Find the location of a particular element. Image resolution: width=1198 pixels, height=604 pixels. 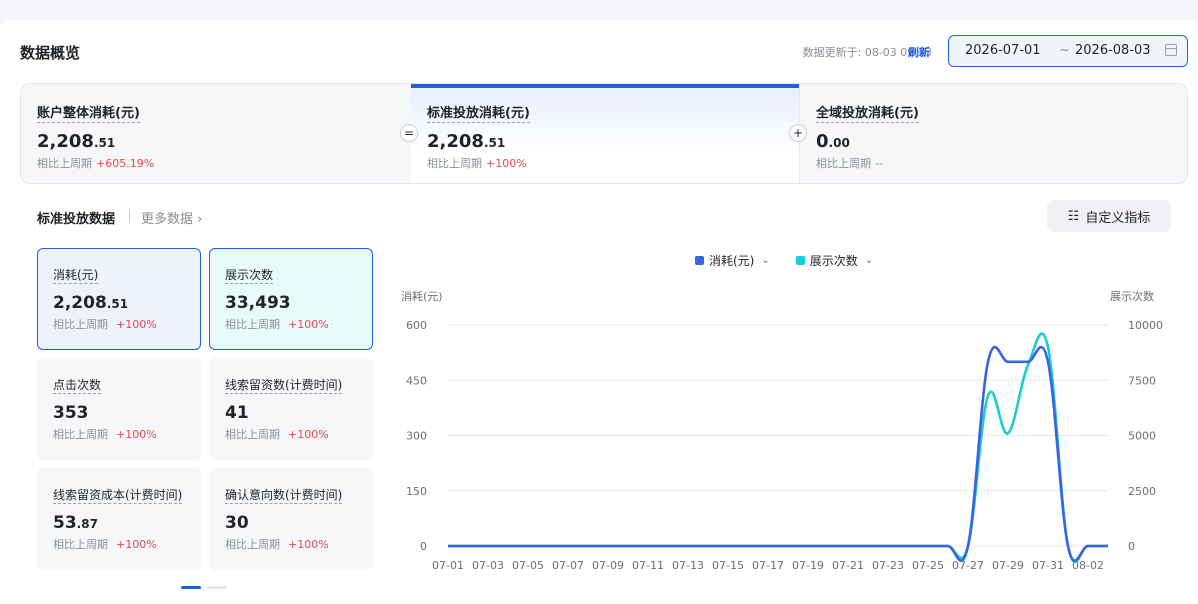

custom-metrics-label: 自定义指标 is located at coordinates (1118, 218).